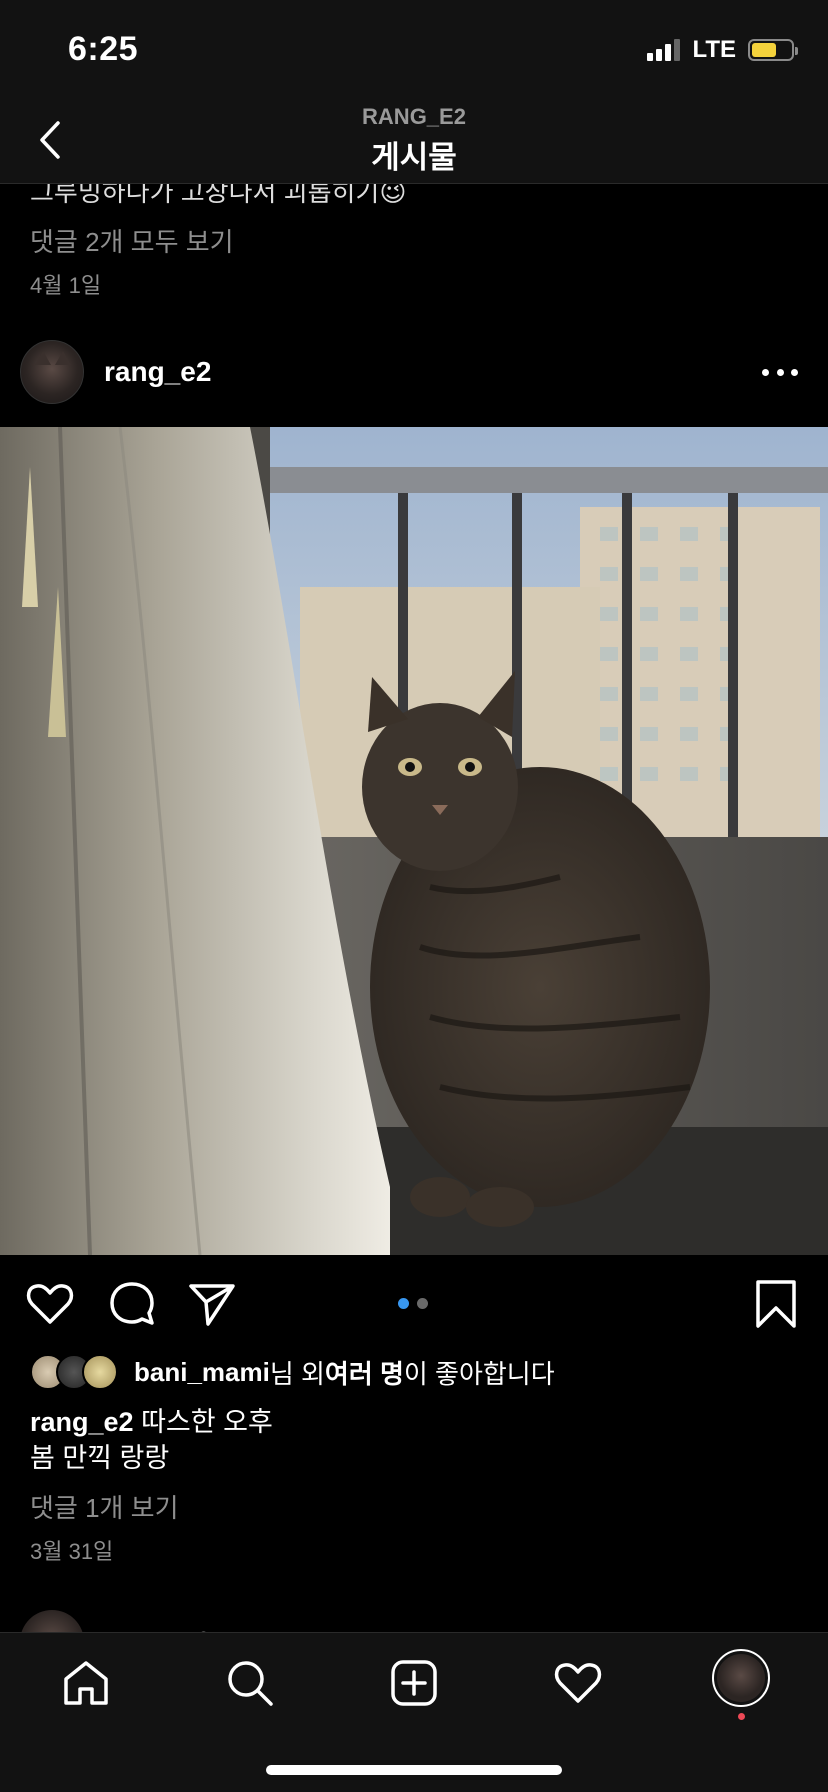 The width and height of the screenshot is (828, 1792). I want to click on page-title: 게시물, so click(414, 157).